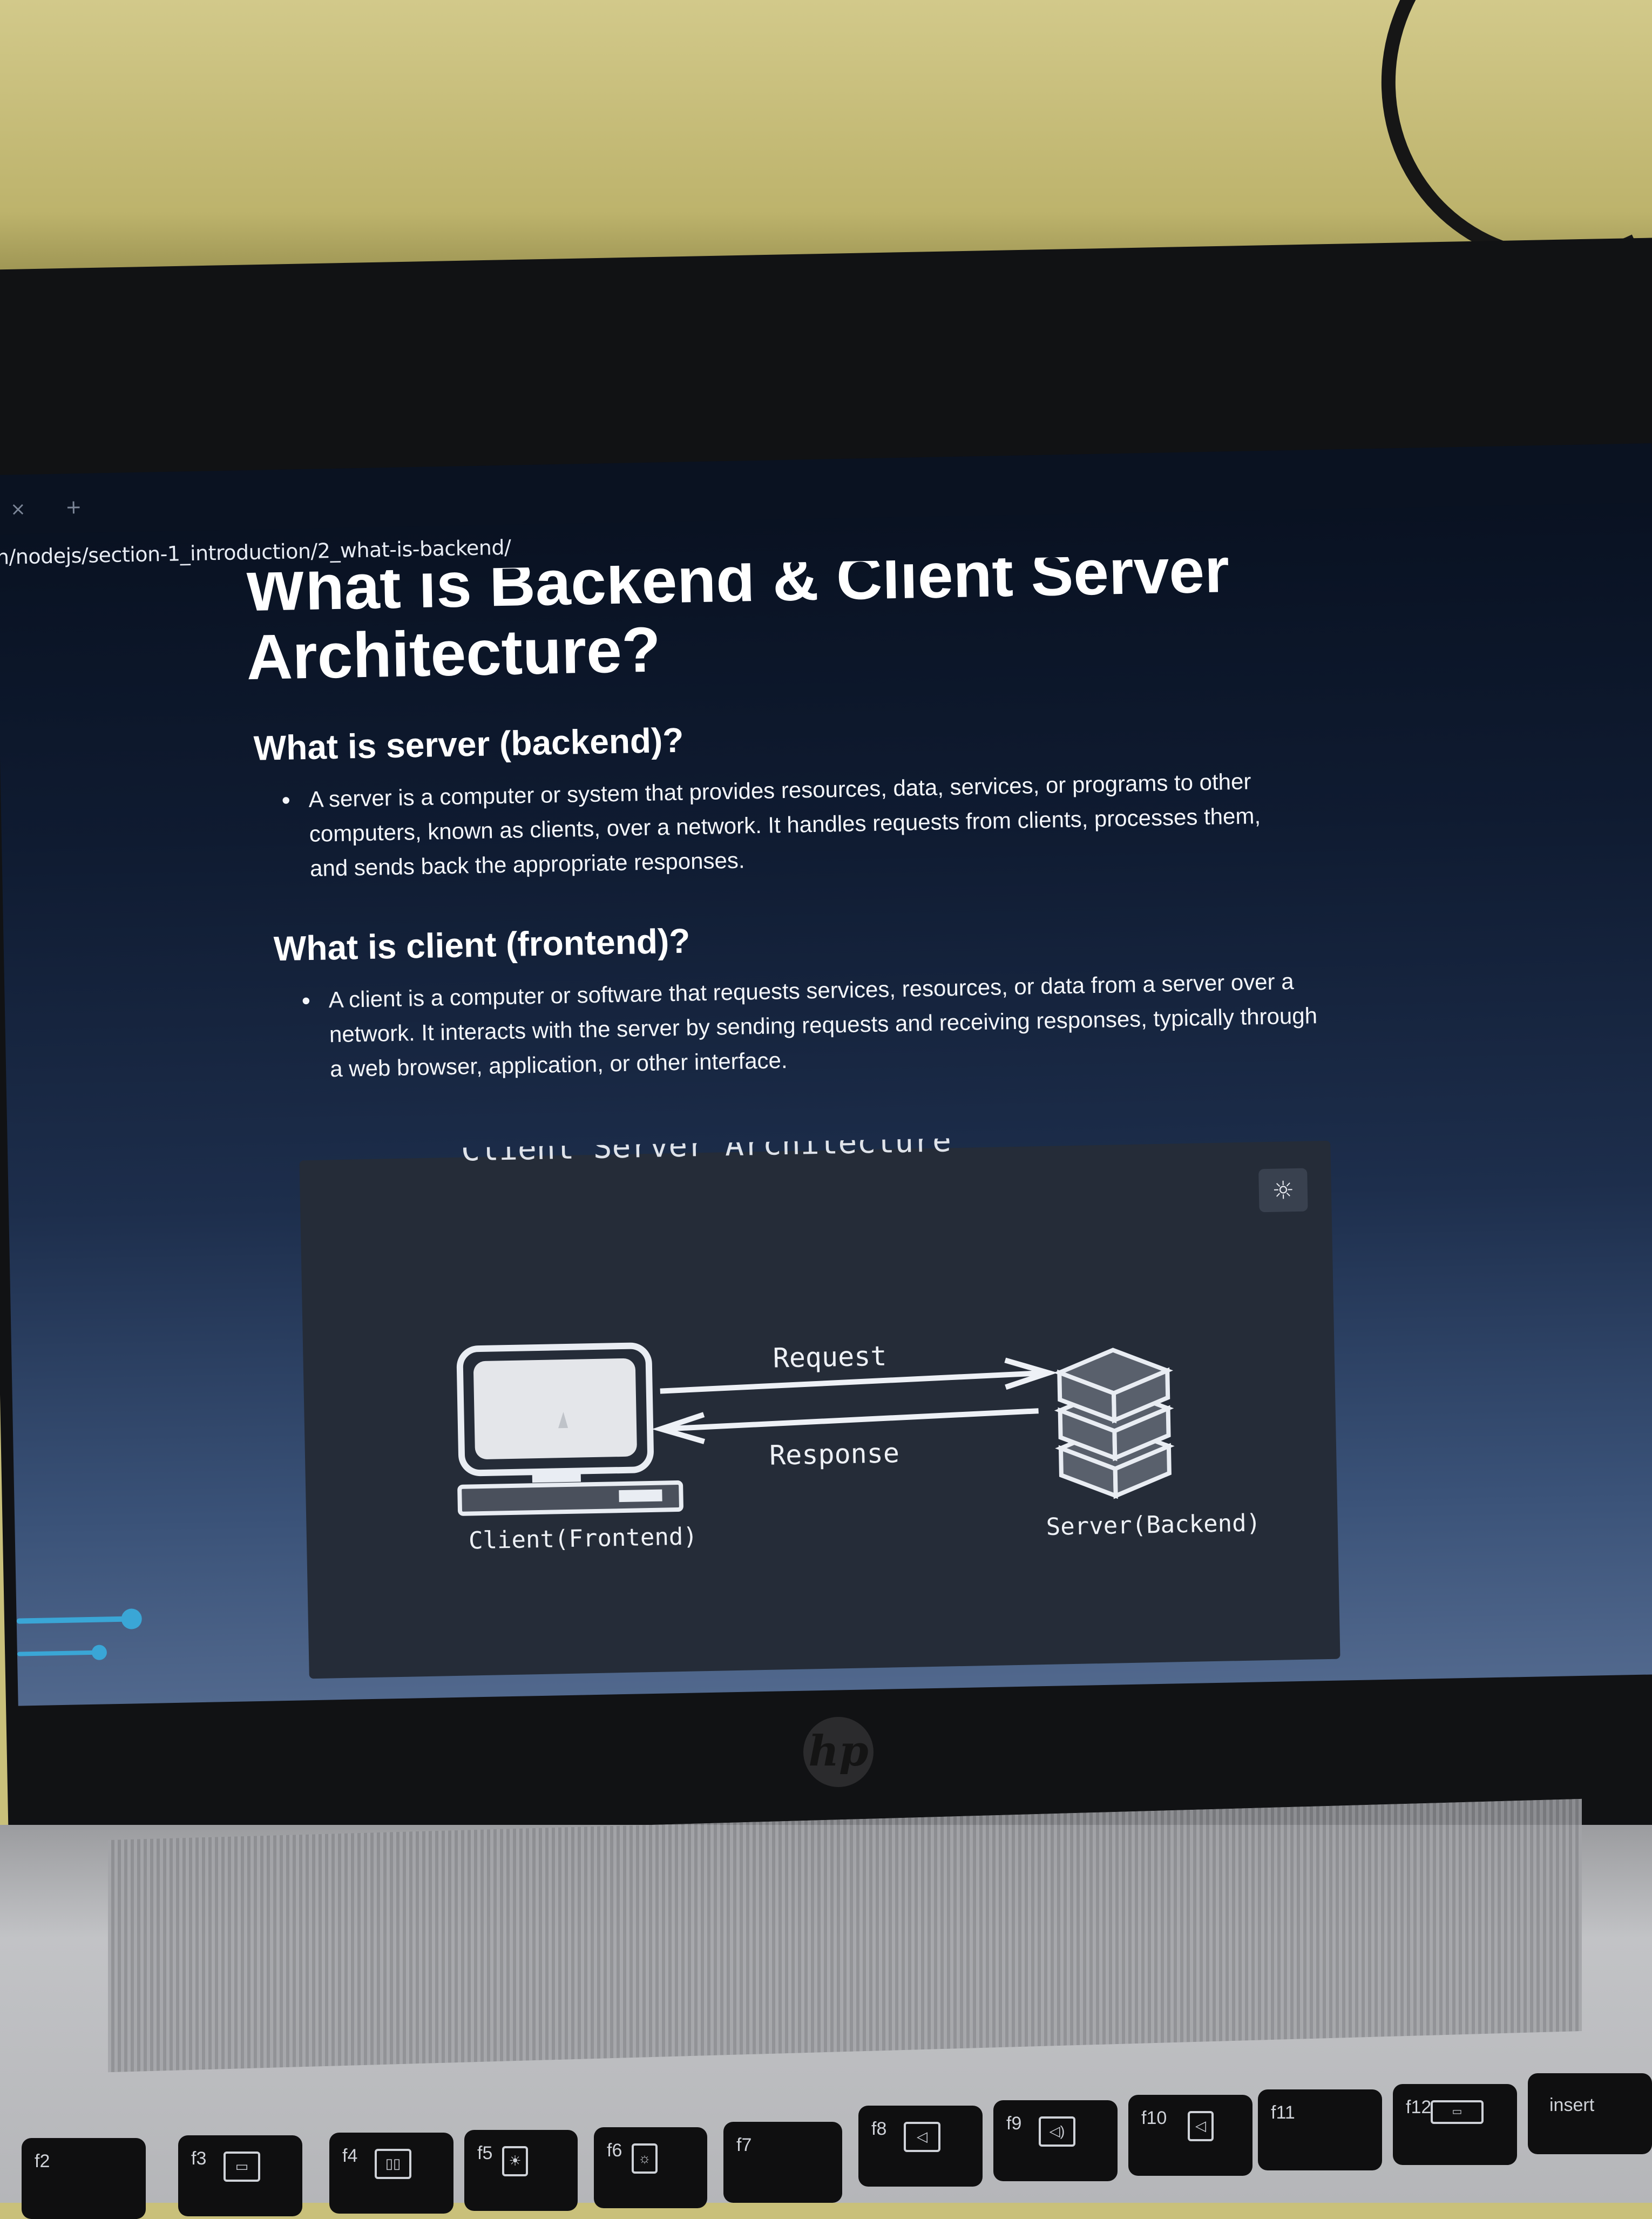  Describe the element at coordinates (73, 1620) in the screenshot. I see `video-progress-slider` at that location.